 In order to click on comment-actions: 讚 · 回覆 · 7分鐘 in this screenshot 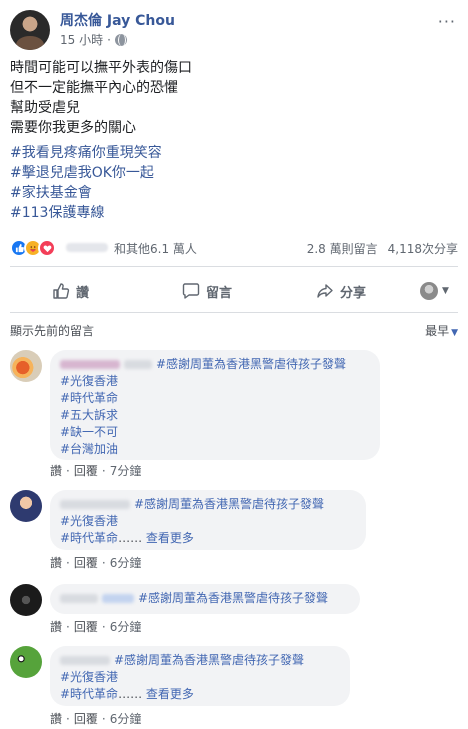, I will do `click(95, 470)`.